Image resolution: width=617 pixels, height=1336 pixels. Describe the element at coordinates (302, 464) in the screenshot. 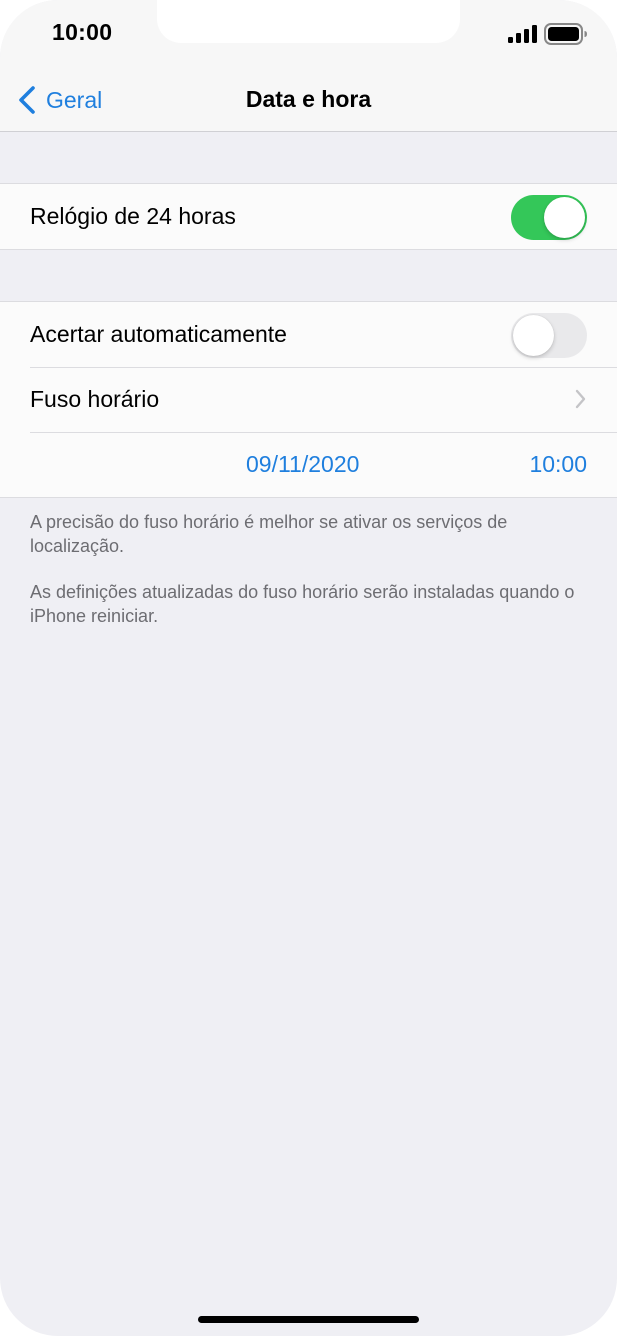

I see `date-value: 09/11/2020` at that location.